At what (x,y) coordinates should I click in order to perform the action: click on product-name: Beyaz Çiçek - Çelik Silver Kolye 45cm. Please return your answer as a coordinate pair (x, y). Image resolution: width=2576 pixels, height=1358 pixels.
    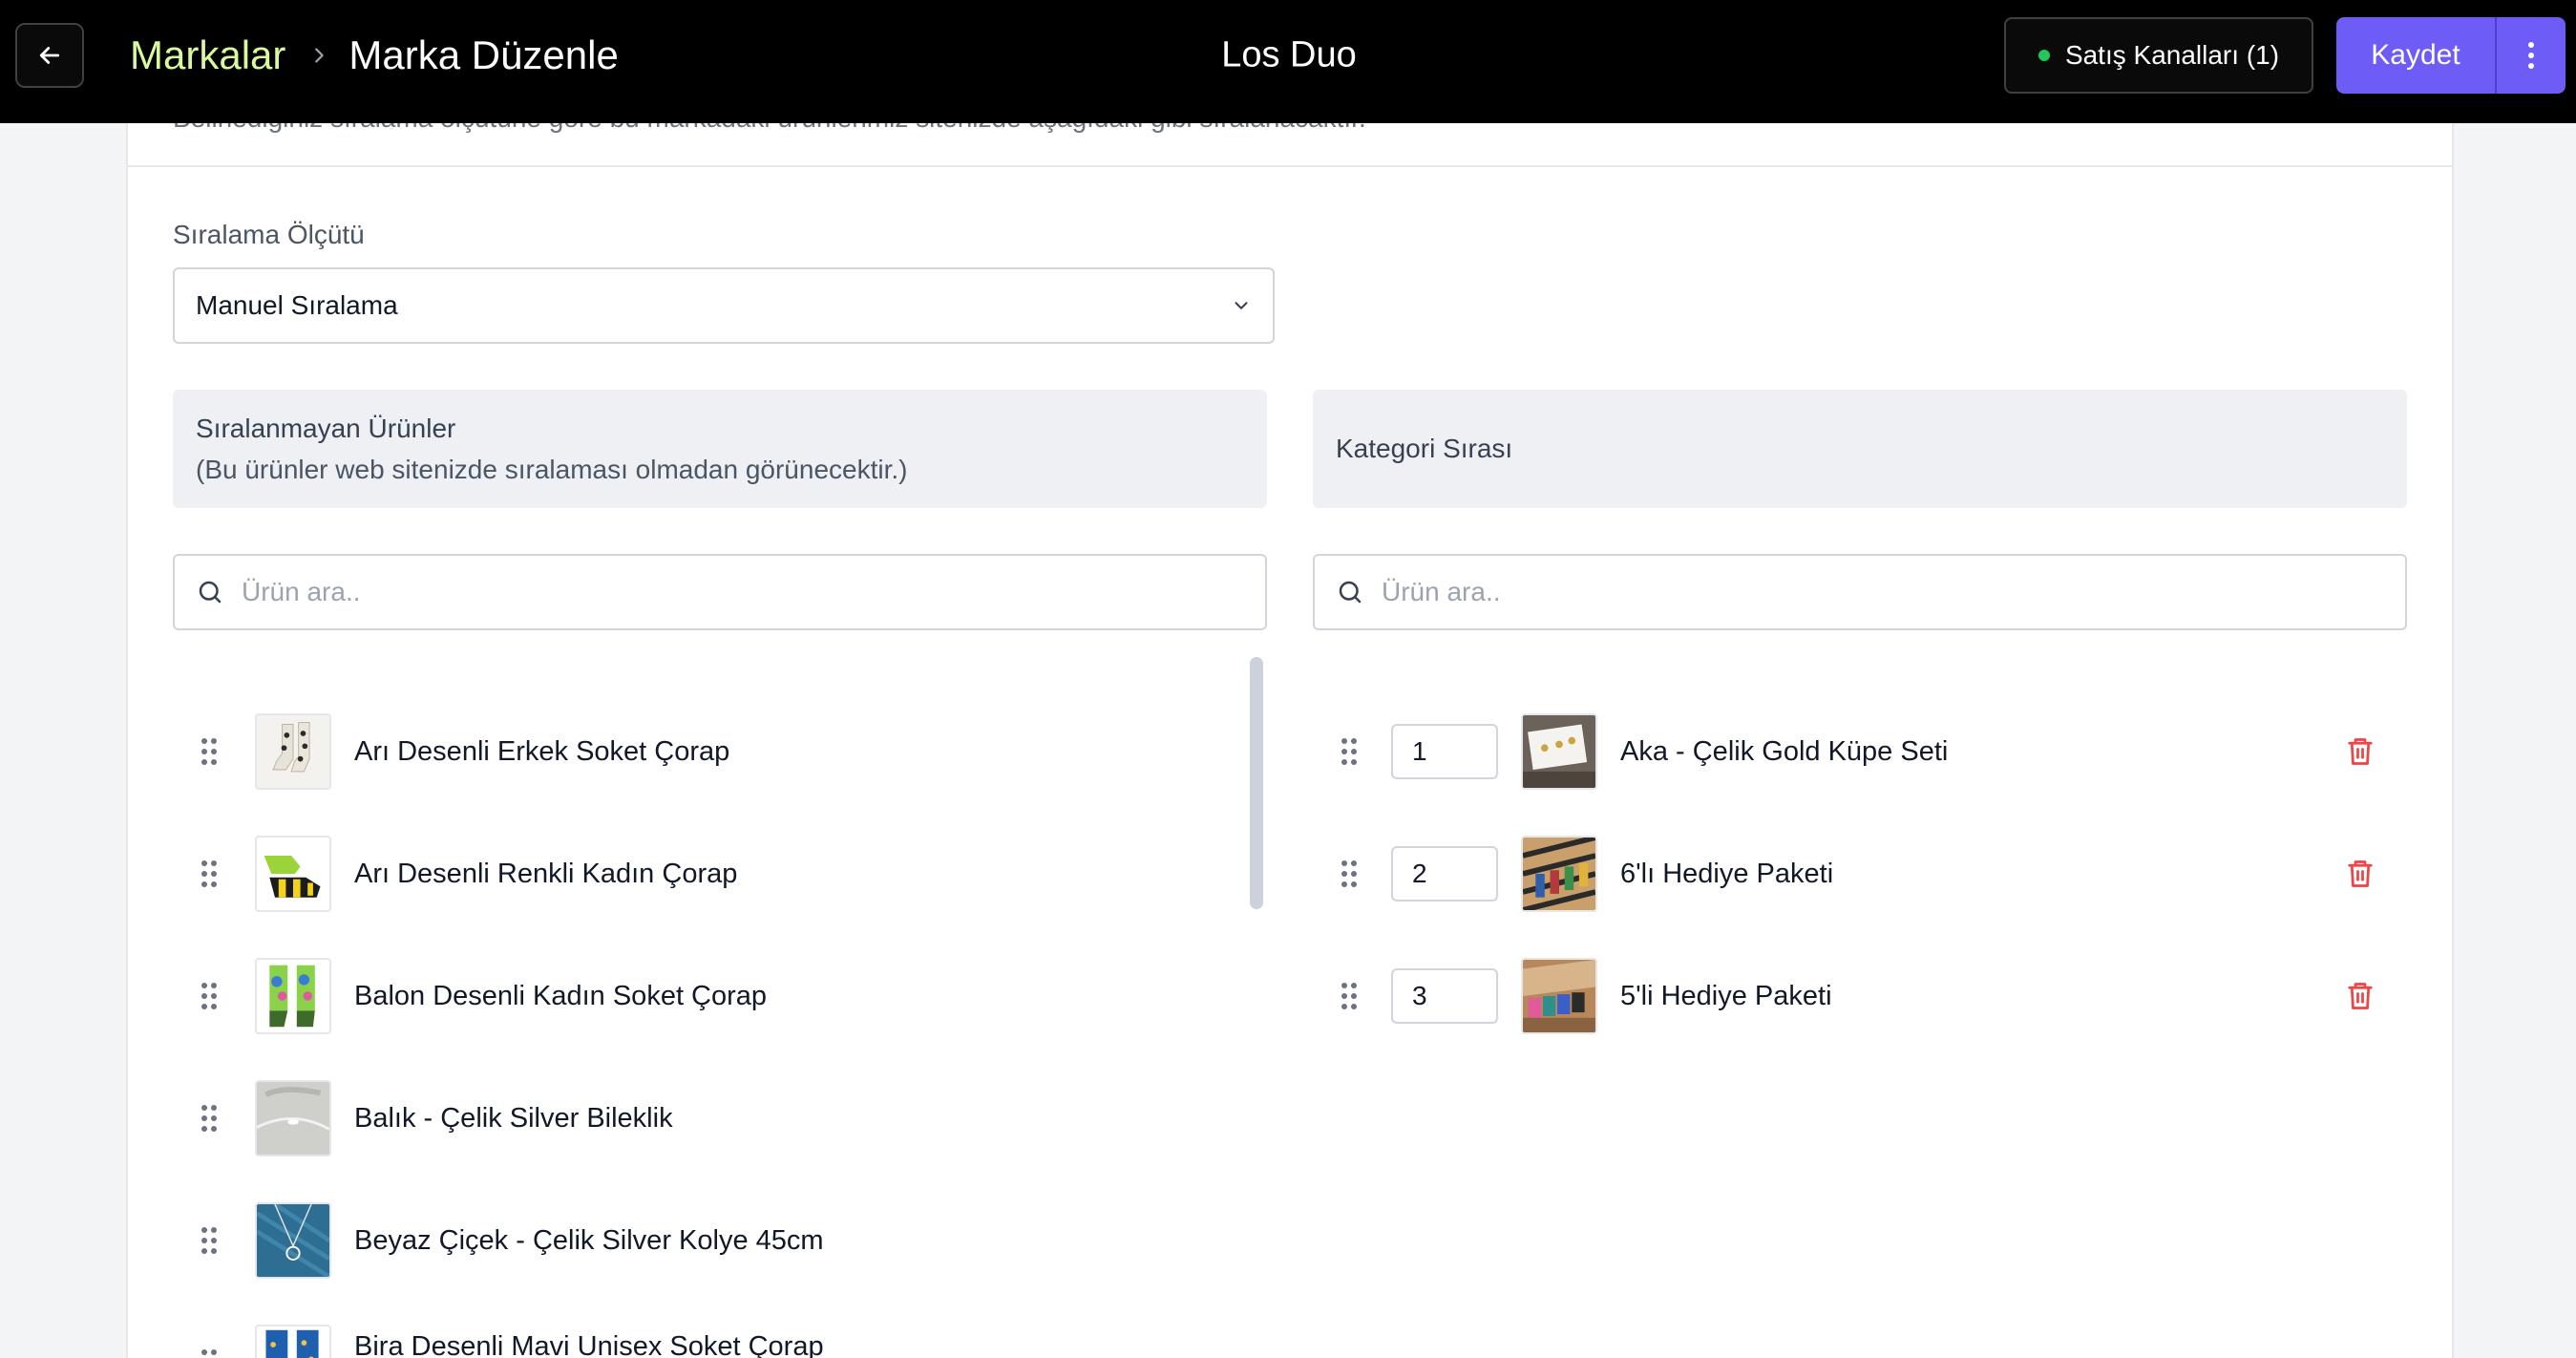
    Looking at the image, I should click on (589, 1240).